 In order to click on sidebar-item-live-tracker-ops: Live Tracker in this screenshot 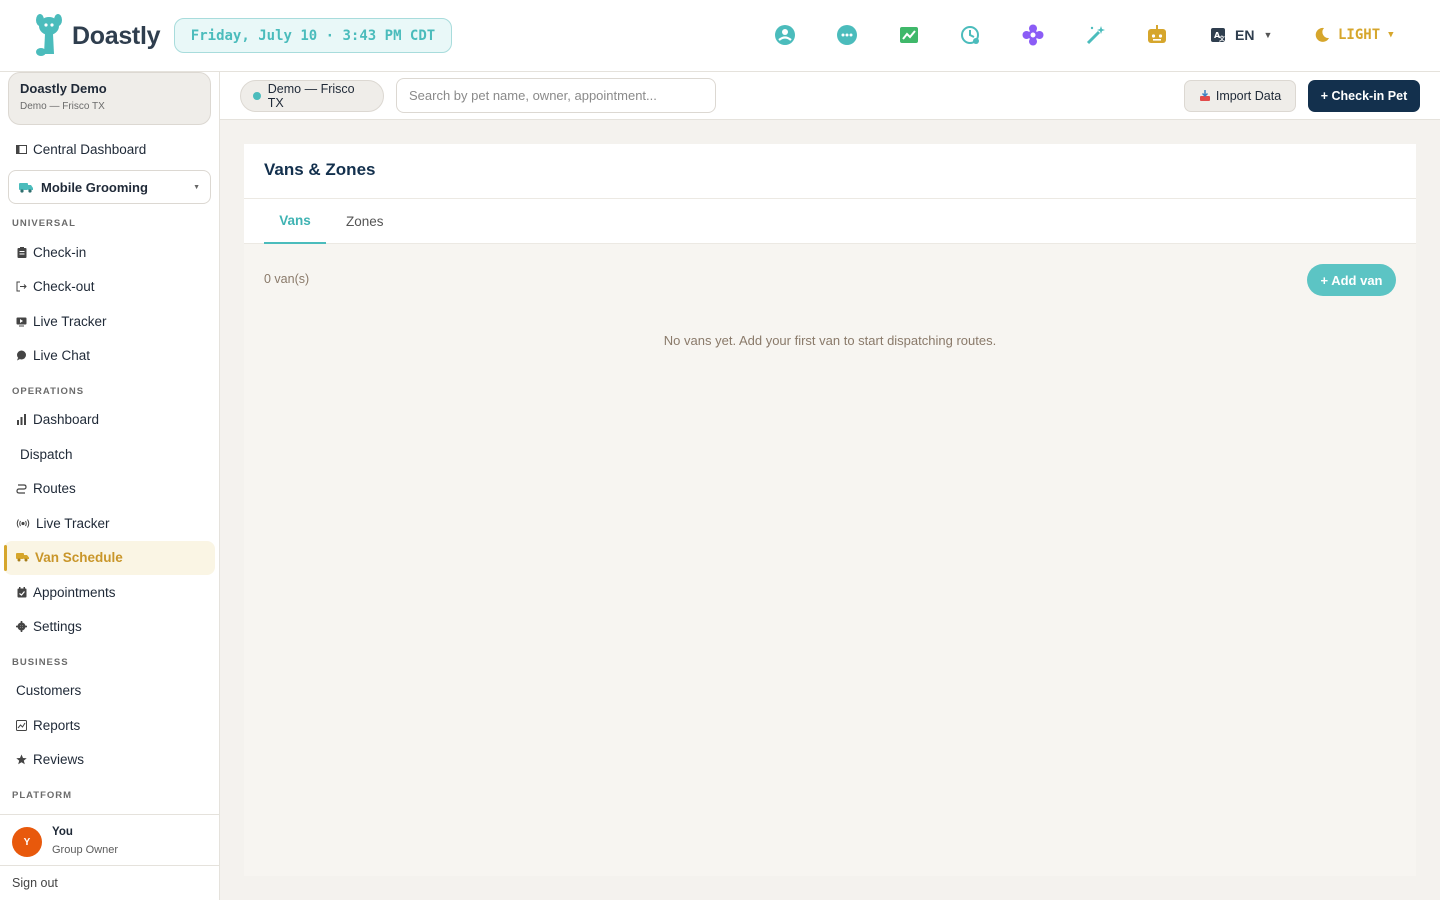, I will do `click(63, 523)`.